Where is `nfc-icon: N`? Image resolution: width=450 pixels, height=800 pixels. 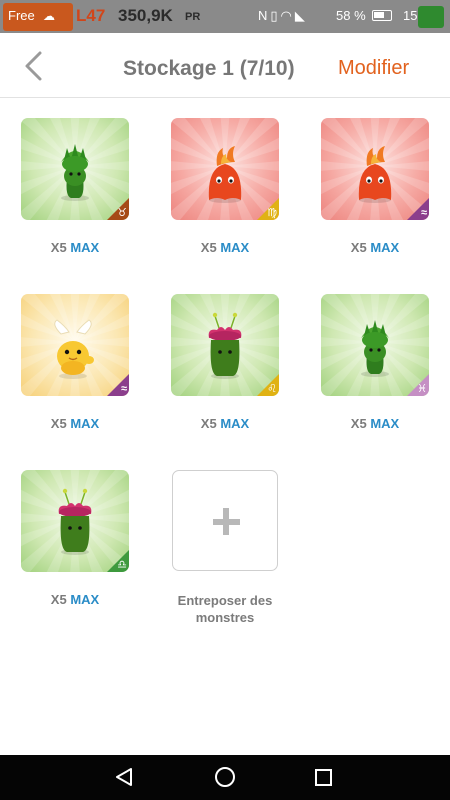
nfc-icon: N is located at coordinates (264, 15).